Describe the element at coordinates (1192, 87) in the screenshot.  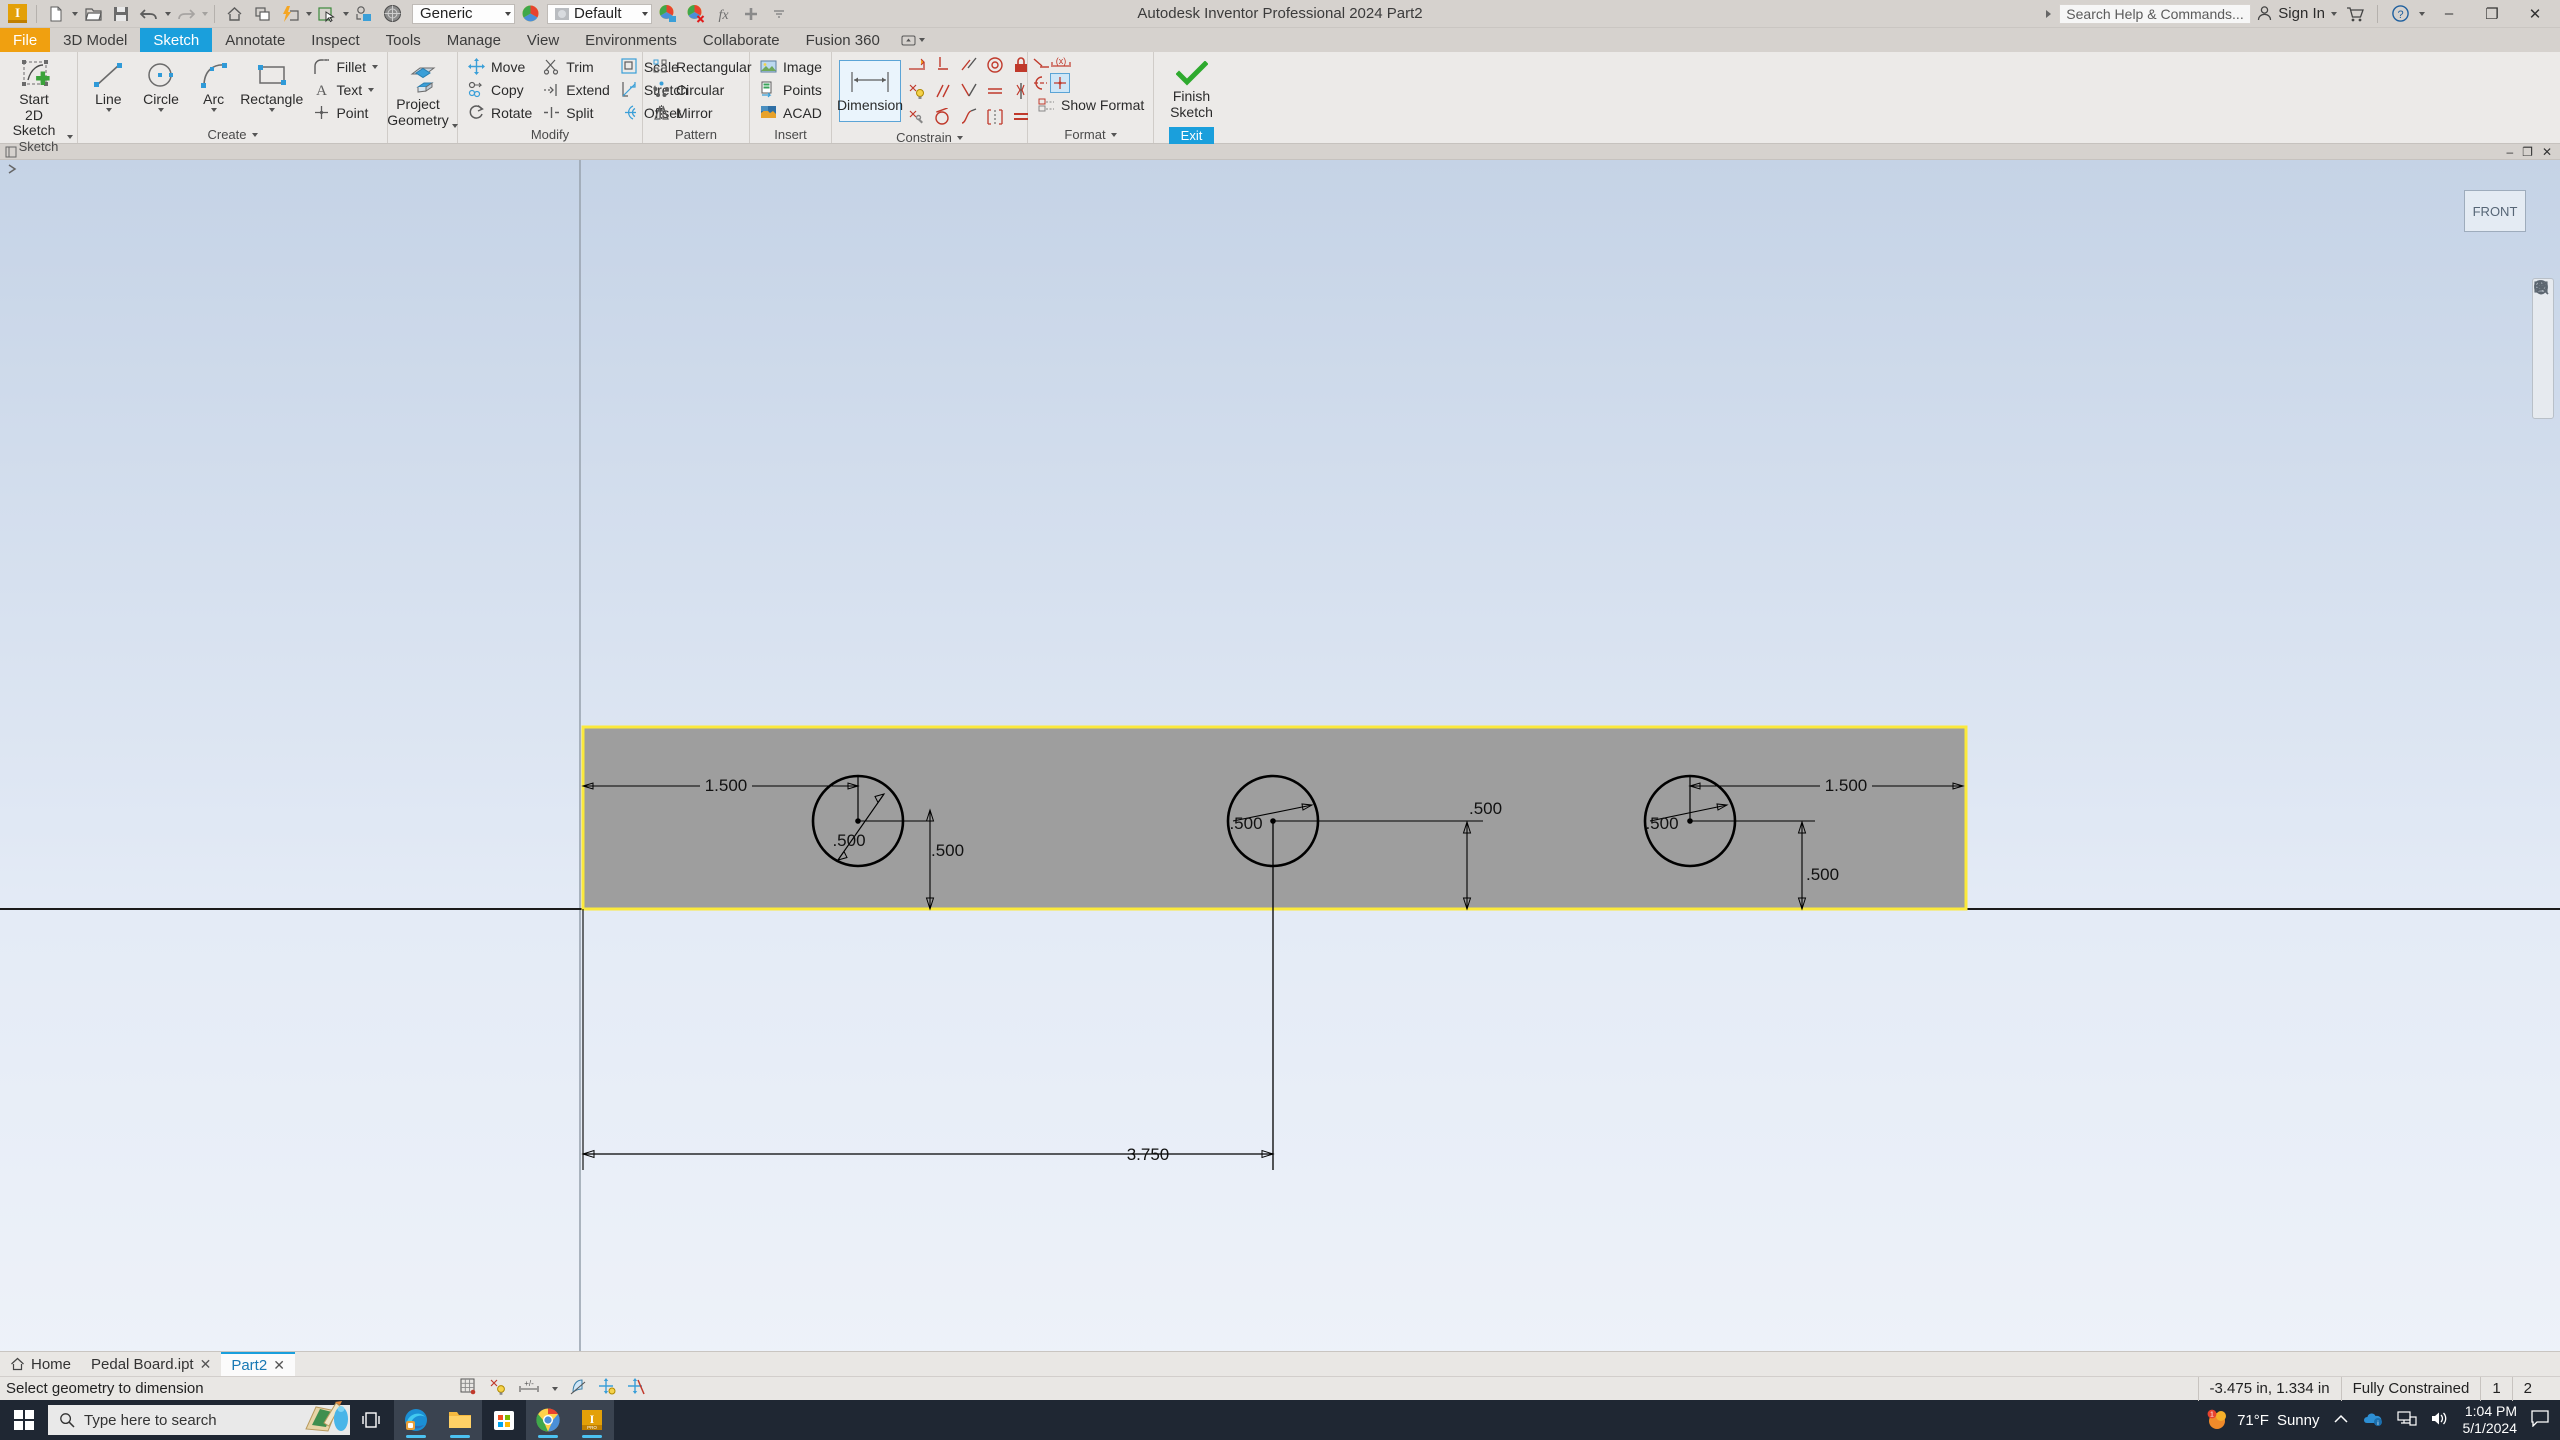
I see `finish-sketch-button: Finish Sketch` at that location.